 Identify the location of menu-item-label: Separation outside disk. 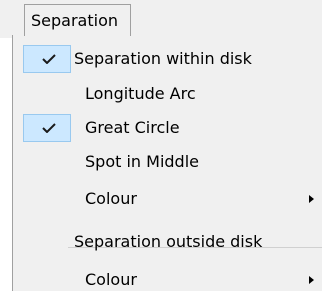
(168, 241).